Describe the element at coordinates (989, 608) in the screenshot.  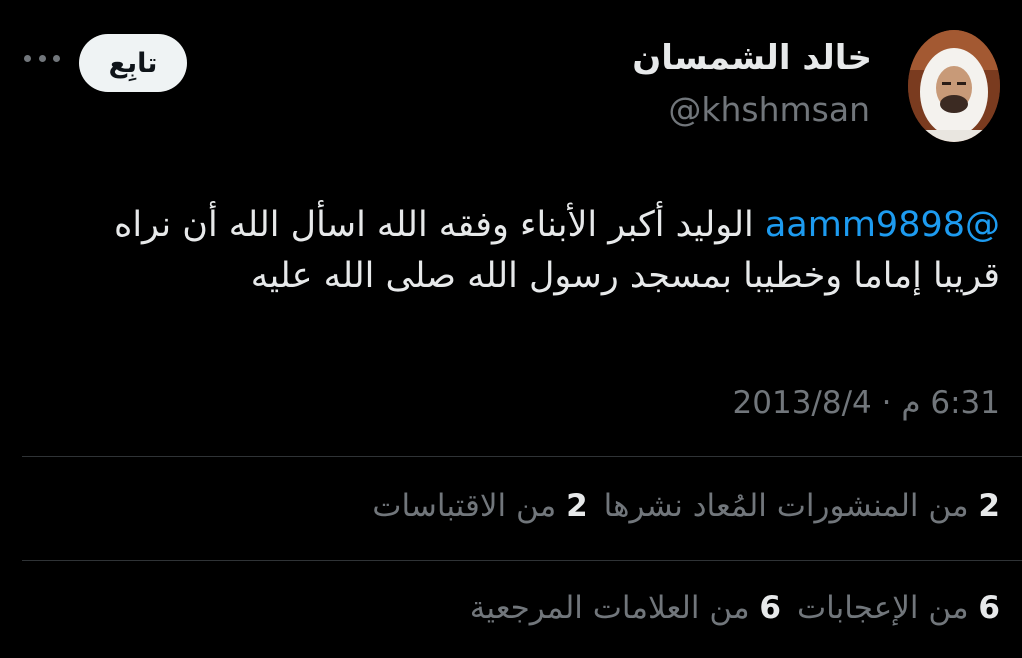
I see `likes-count: 6` at that location.